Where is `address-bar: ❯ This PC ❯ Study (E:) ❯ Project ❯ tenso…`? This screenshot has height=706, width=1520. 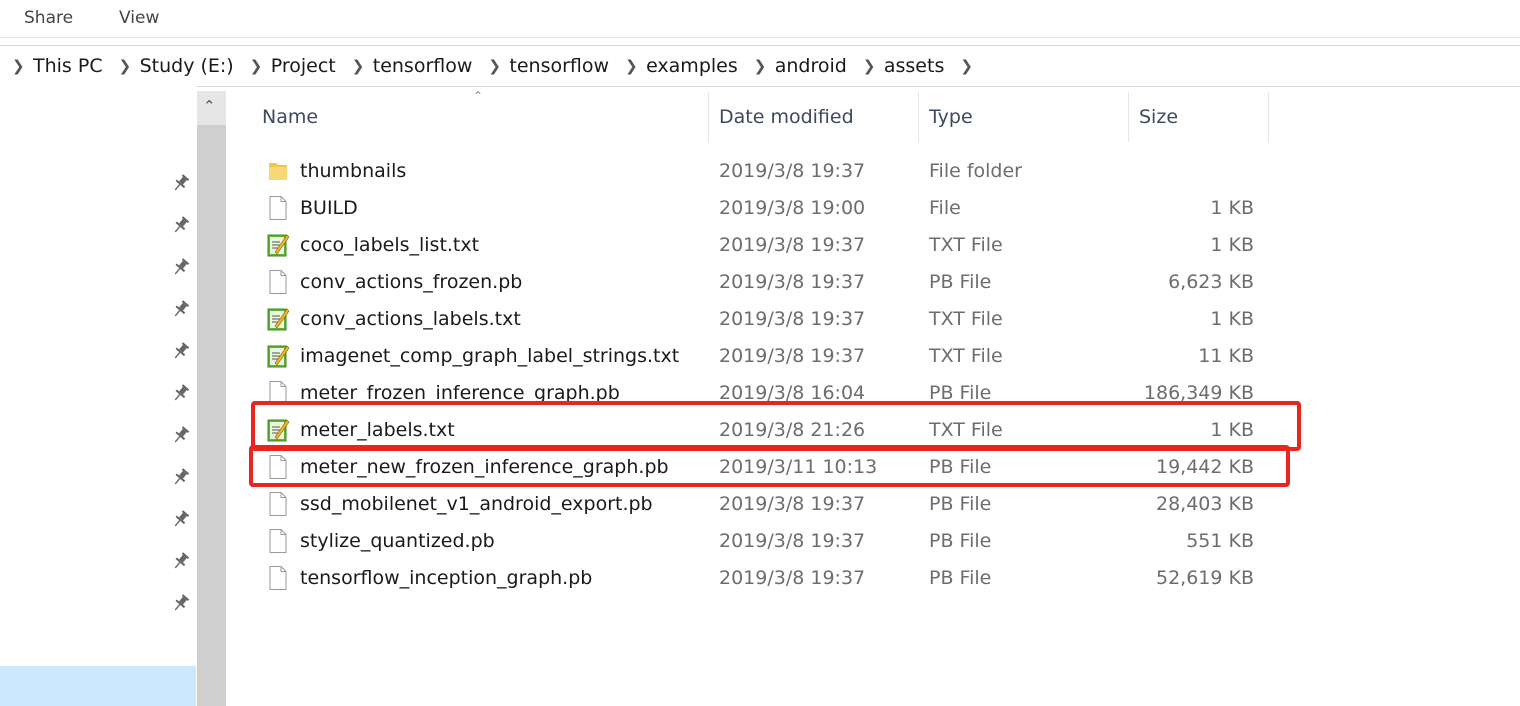 address-bar: ❯ This PC ❯ Study (E:) ❯ Project ❯ tenso… is located at coordinates (760, 66).